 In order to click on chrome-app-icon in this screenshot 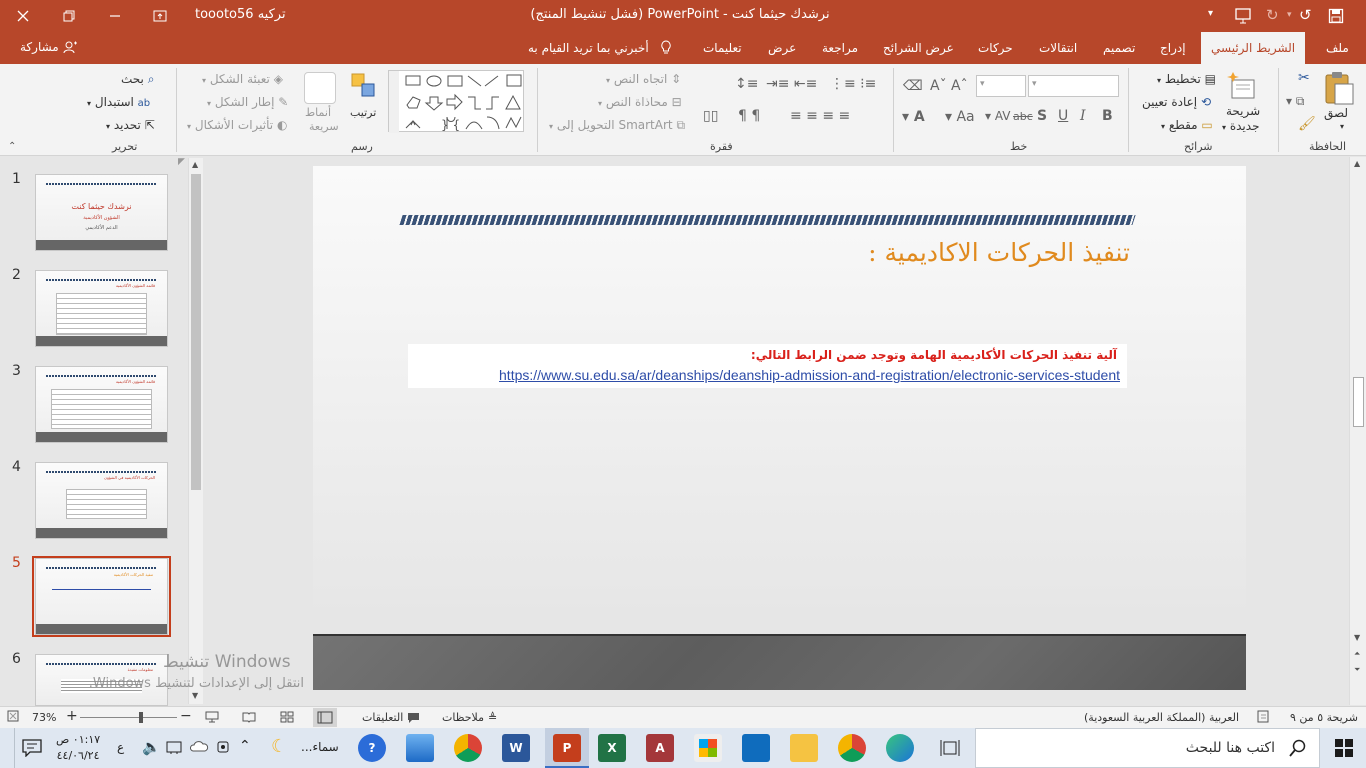, I will do `click(468, 748)`.